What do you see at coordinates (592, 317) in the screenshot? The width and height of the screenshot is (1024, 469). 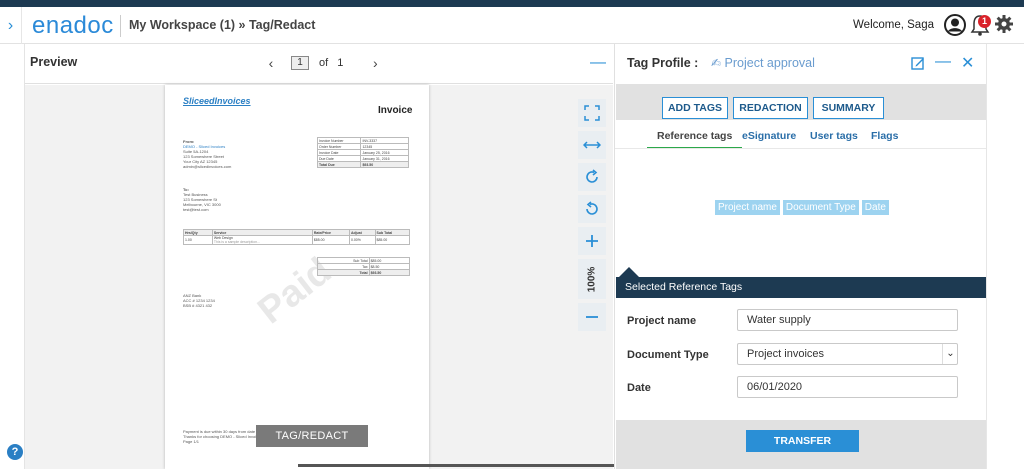 I see `zoom-out-icon` at bounding box center [592, 317].